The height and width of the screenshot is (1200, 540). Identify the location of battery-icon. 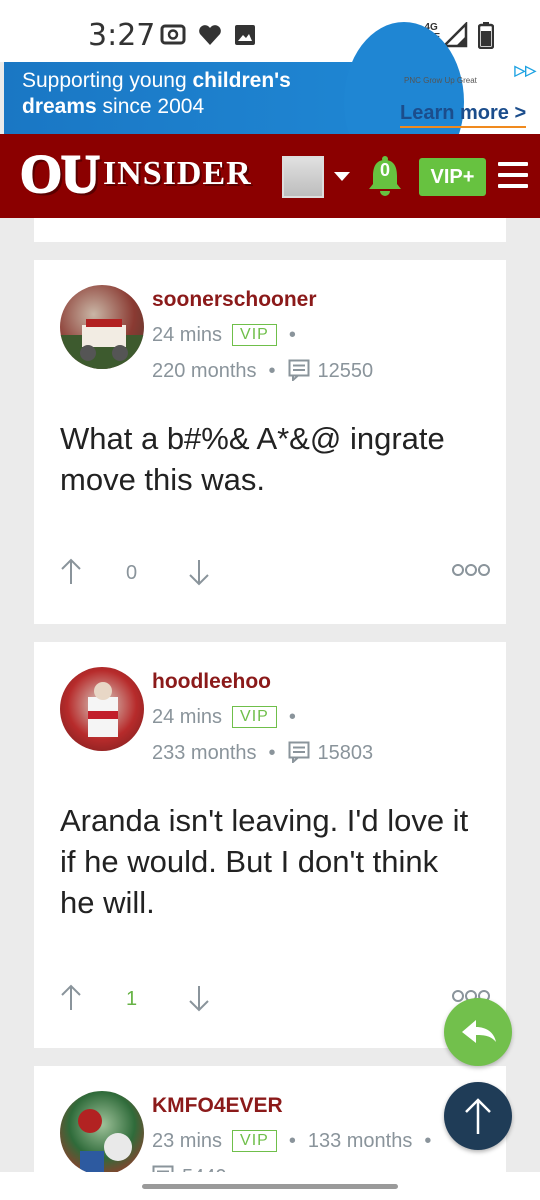
(486, 35).